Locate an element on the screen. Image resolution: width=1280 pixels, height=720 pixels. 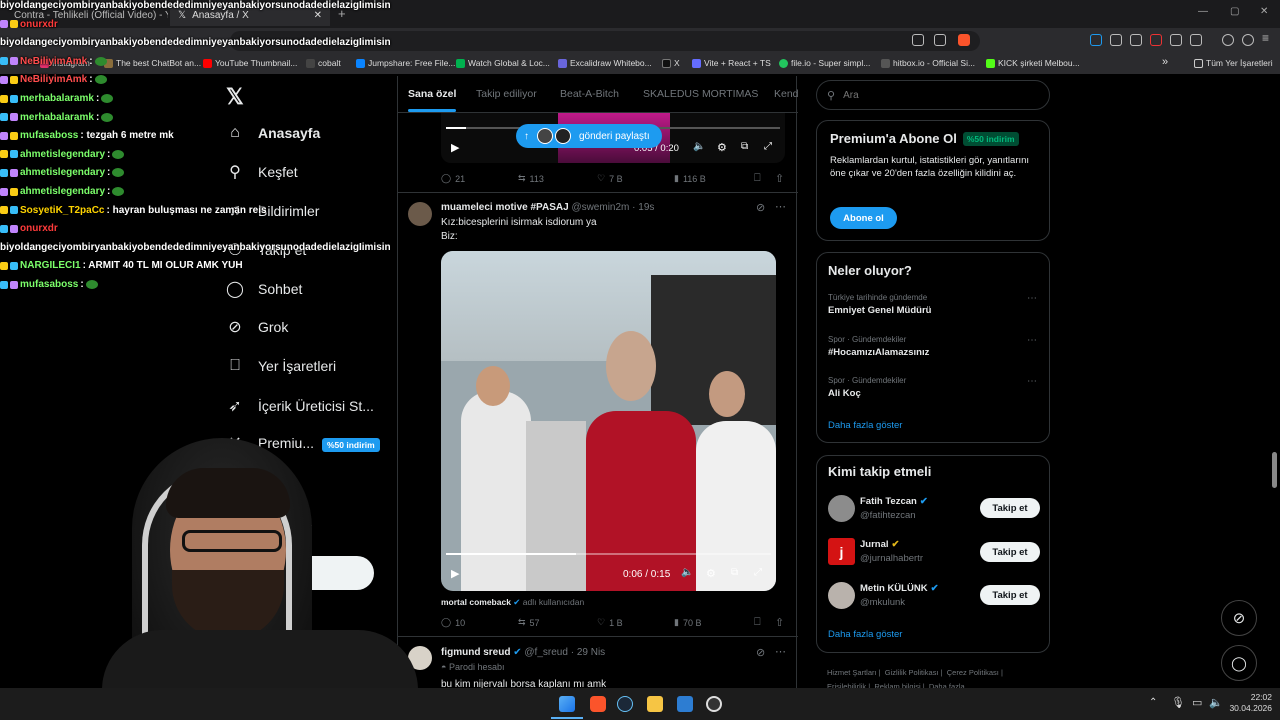
vpn-icon is located at coordinates (1248, 40).